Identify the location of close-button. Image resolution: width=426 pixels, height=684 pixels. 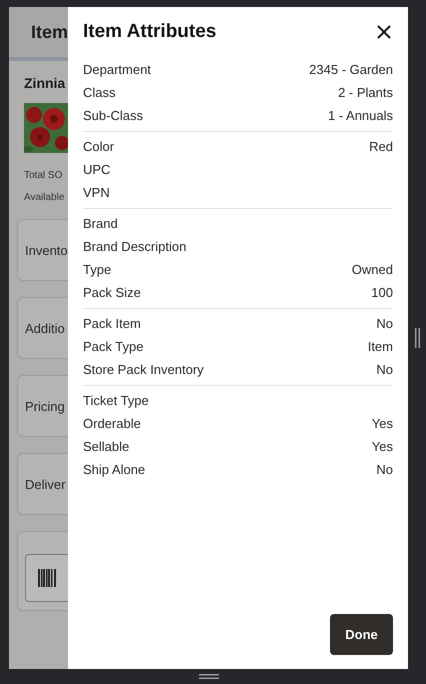
(384, 32).